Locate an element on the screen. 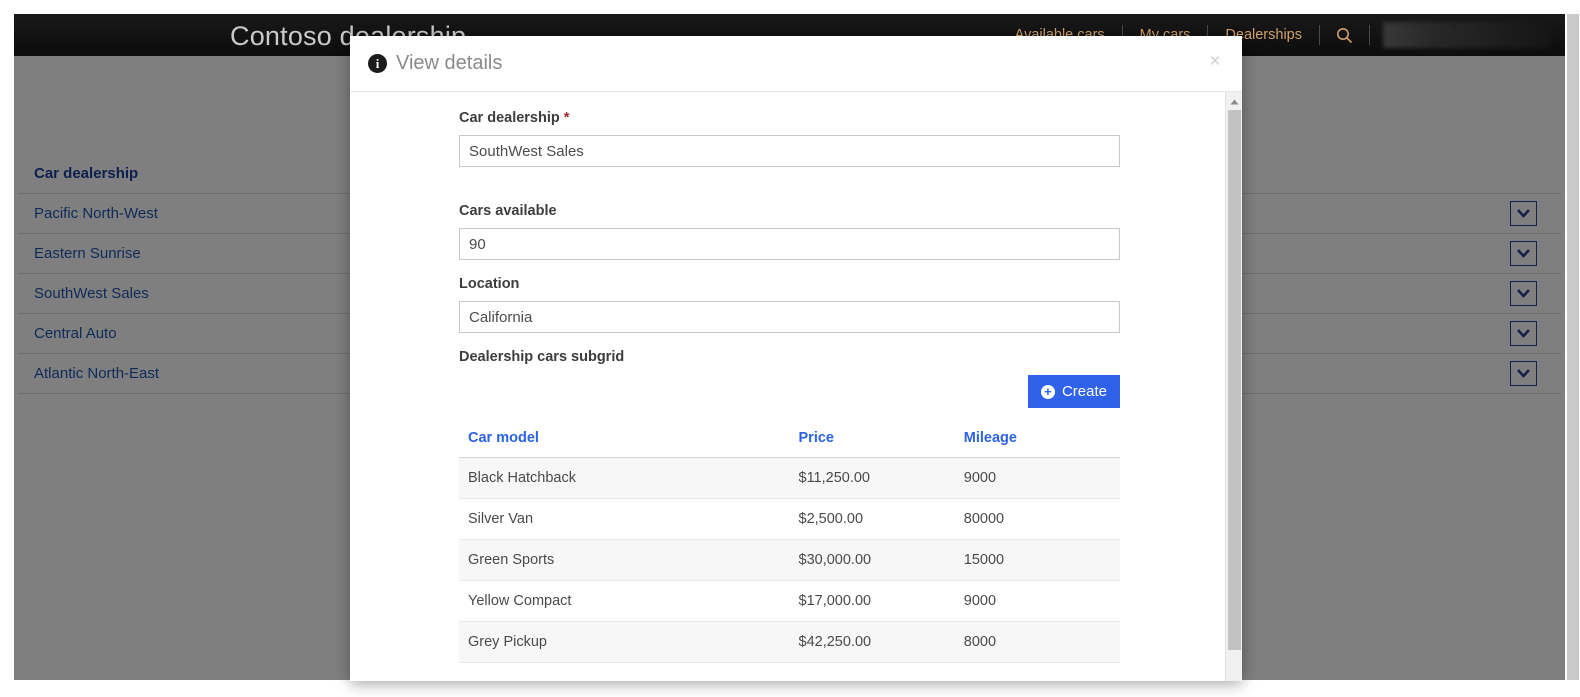  page-scrollbar is located at coordinates (1573, 348).